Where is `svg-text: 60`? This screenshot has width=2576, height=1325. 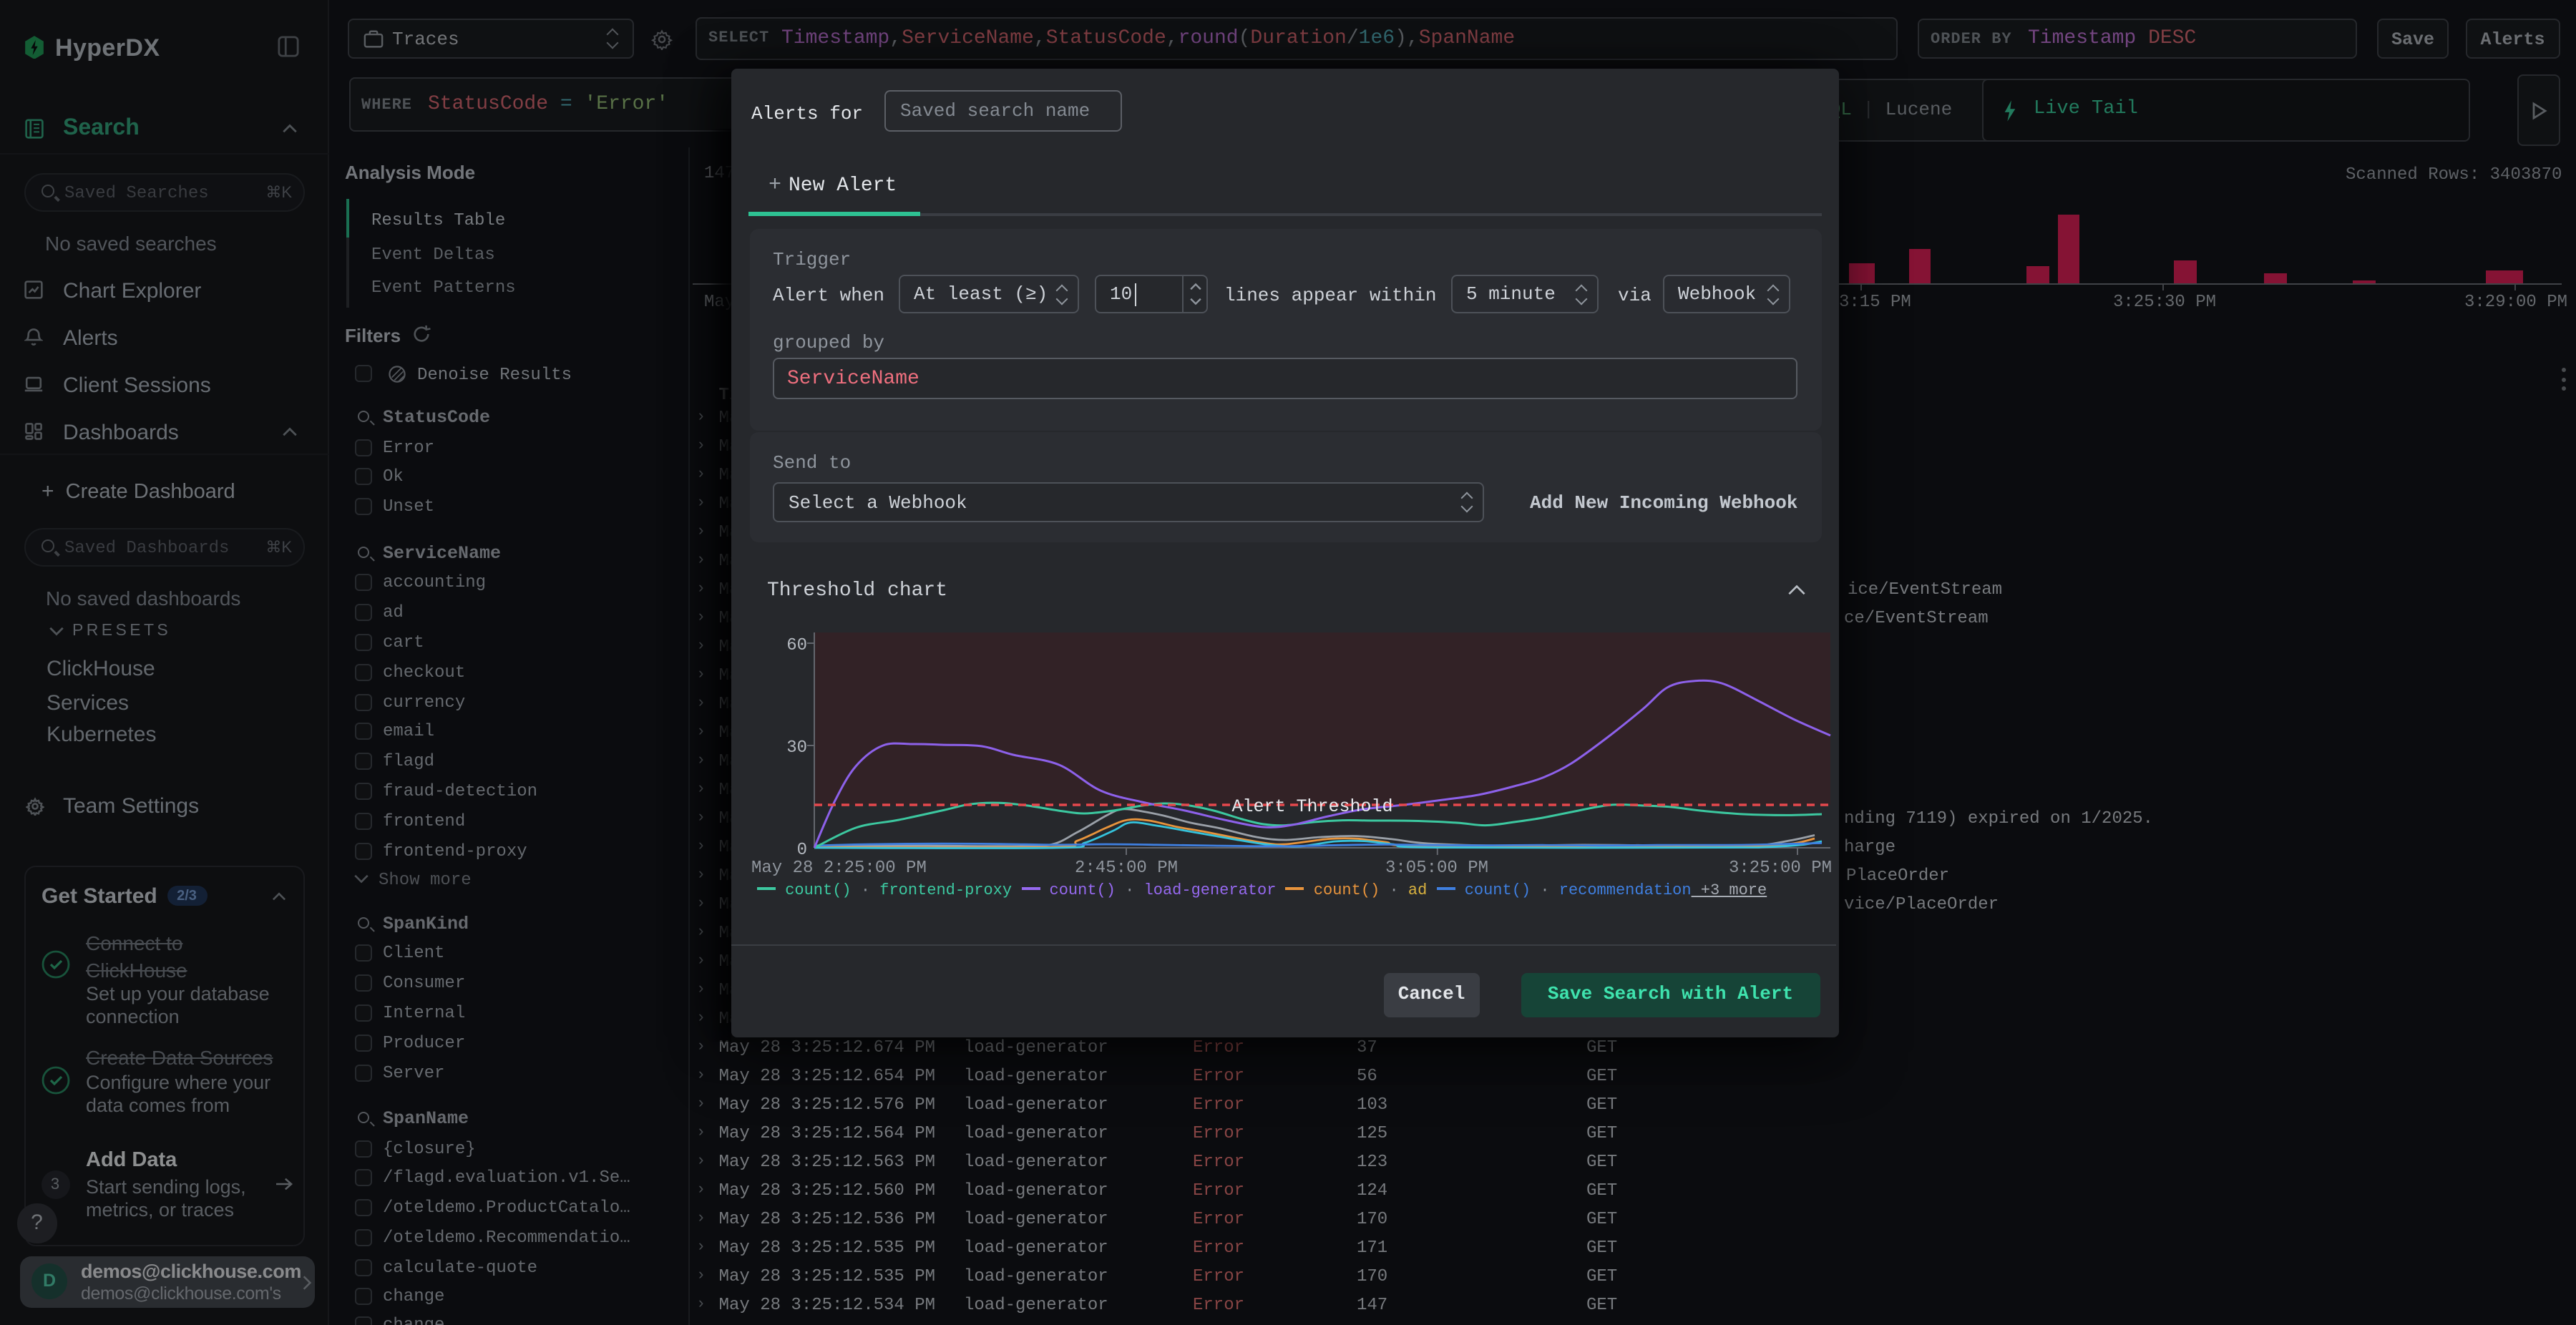 svg-text: 60 is located at coordinates (796, 645).